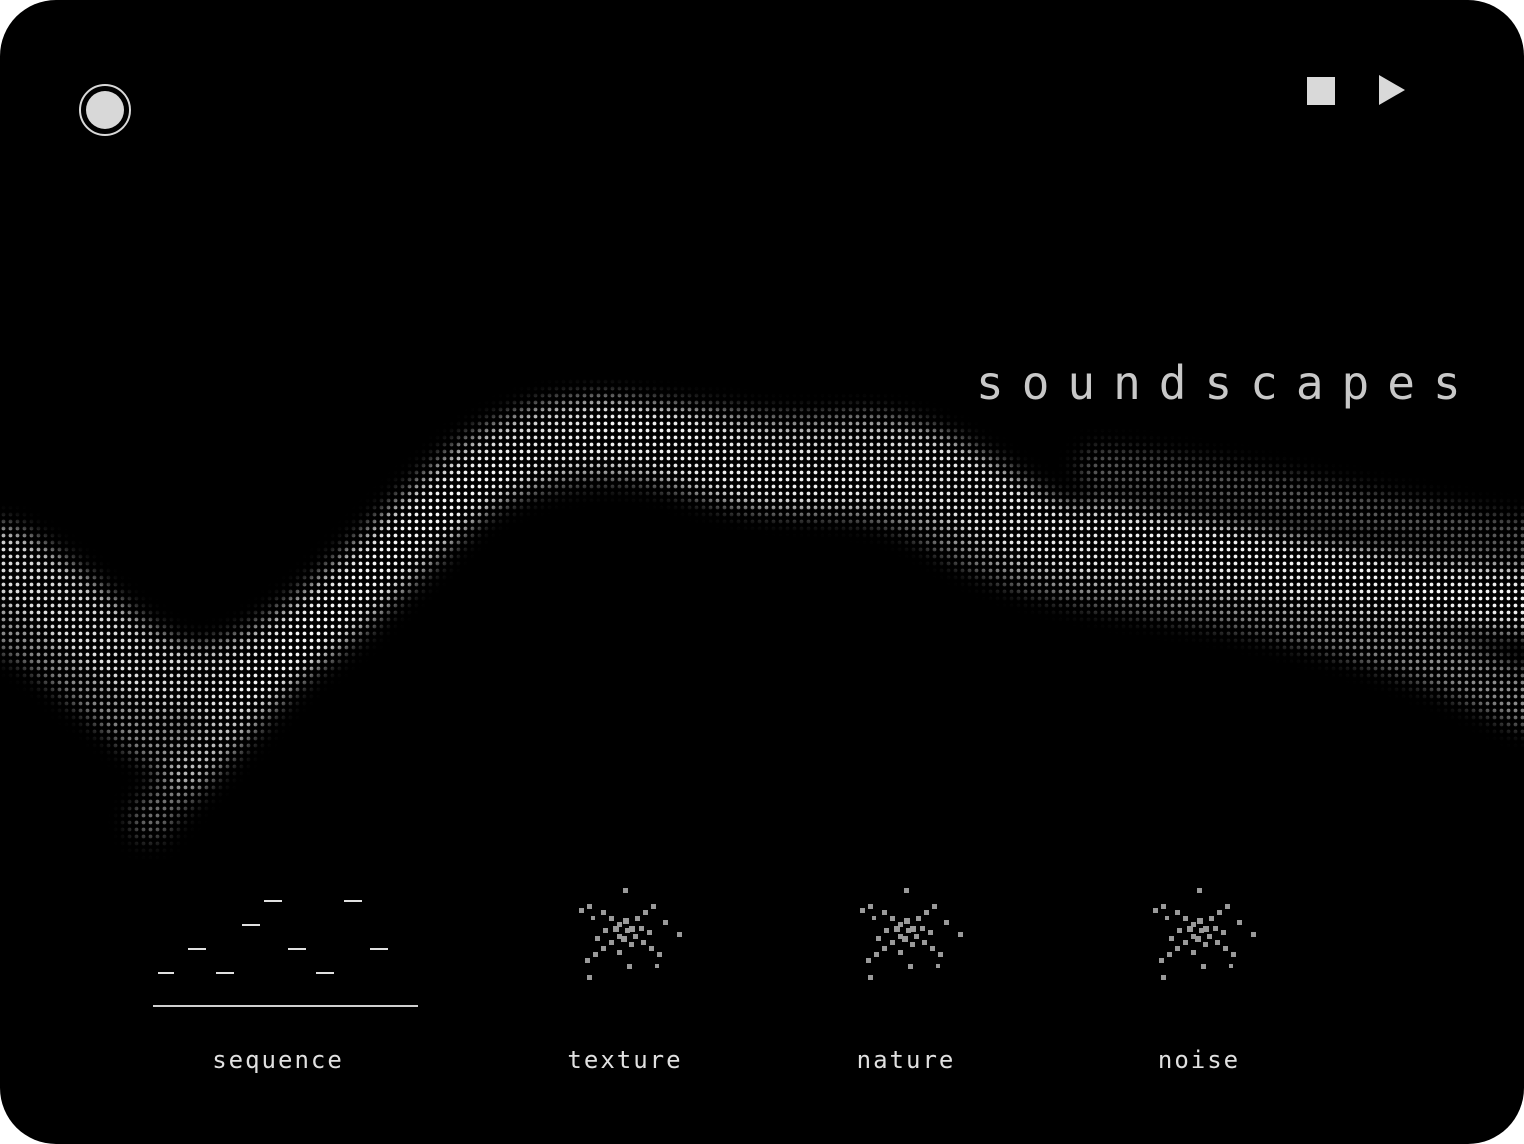 This screenshot has height=1144, width=1524. I want to click on mode-sequence: sequence, so click(278, 980).